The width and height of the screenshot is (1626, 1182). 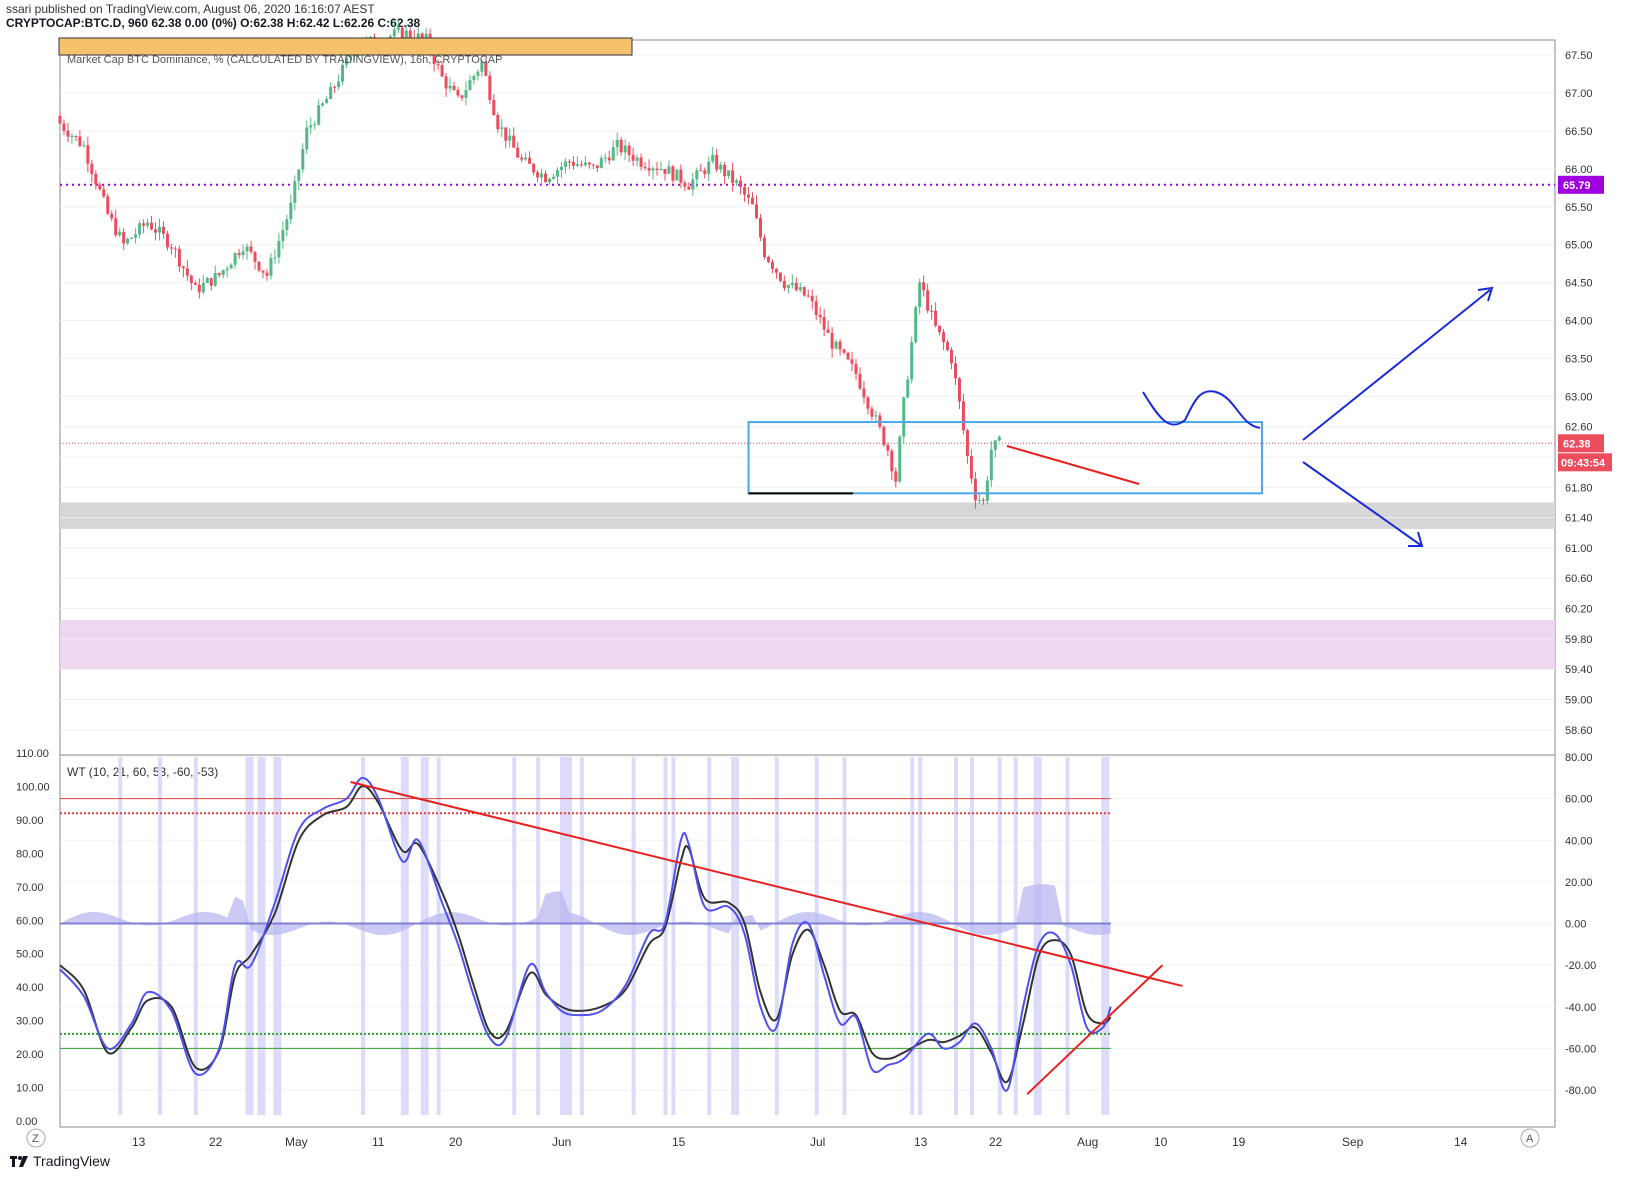 I want to click on time-tick-label: May, so click(x=296, y=1142).